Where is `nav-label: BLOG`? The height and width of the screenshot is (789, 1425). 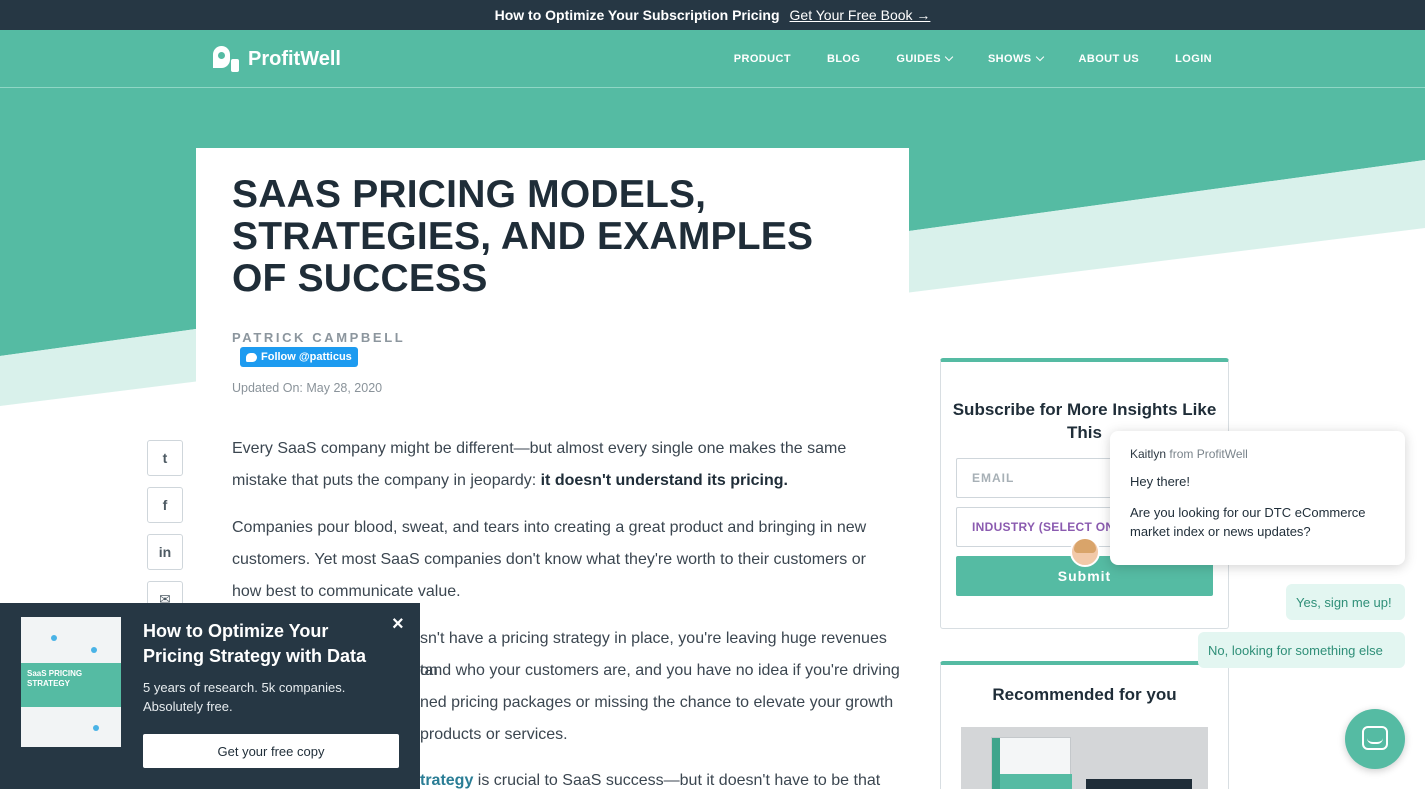 nav-label: BLOG is located at coordinates (843, 59).